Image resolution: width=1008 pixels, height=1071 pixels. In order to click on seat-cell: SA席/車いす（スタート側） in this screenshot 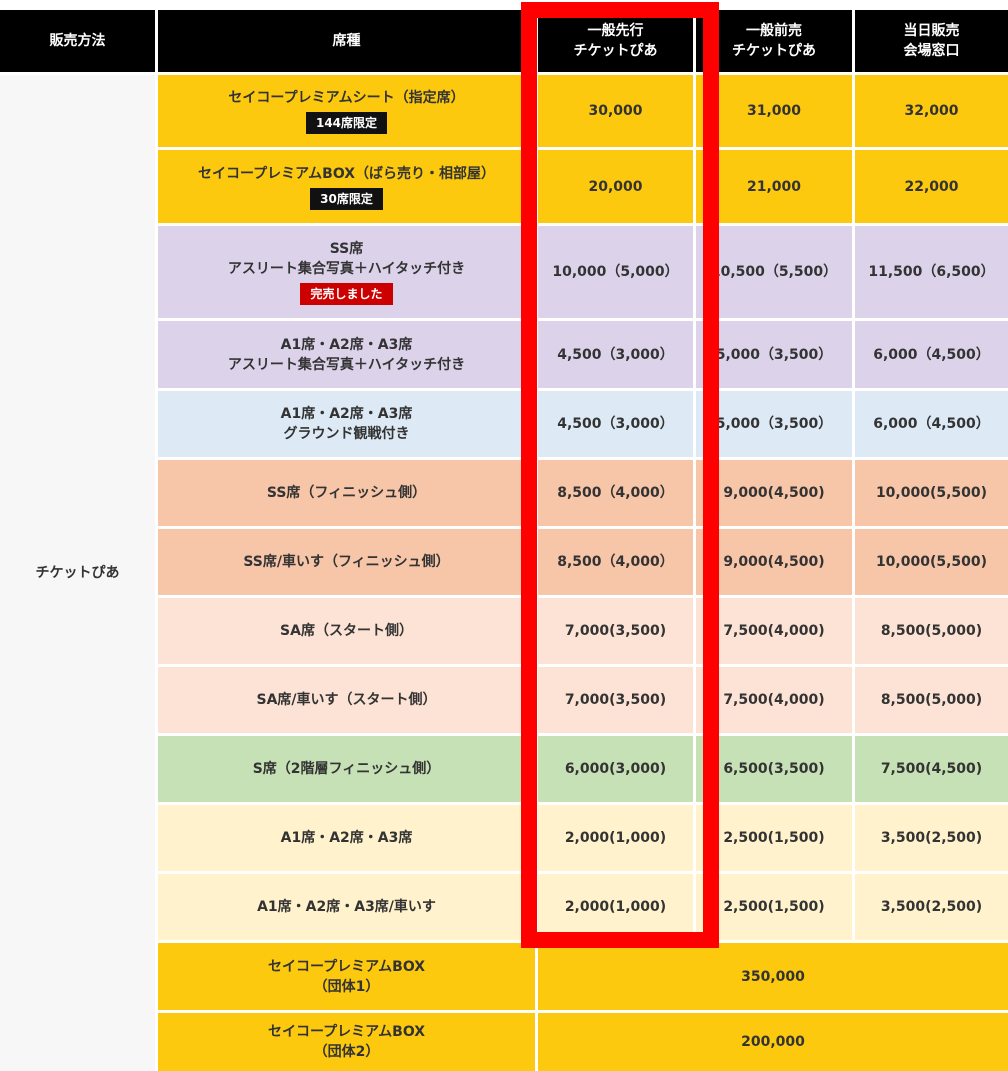, I will do `click(346, 700)`.